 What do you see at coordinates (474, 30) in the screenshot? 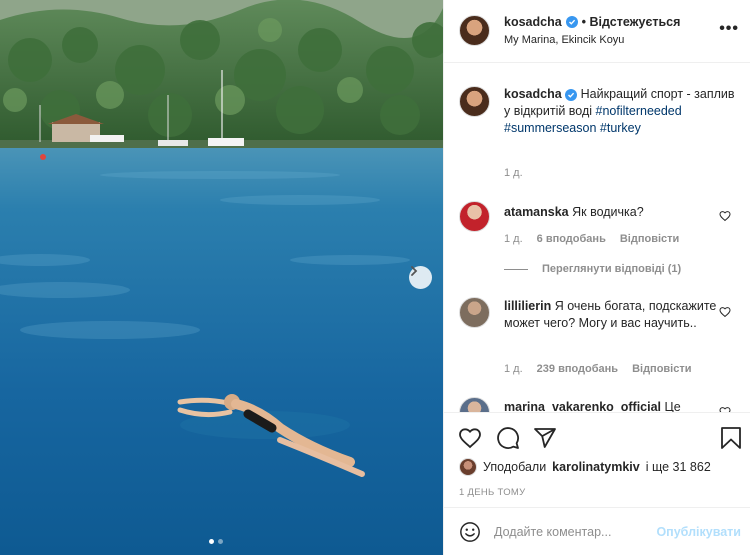
I see `author-avatar` at bounding box center [474, 30].